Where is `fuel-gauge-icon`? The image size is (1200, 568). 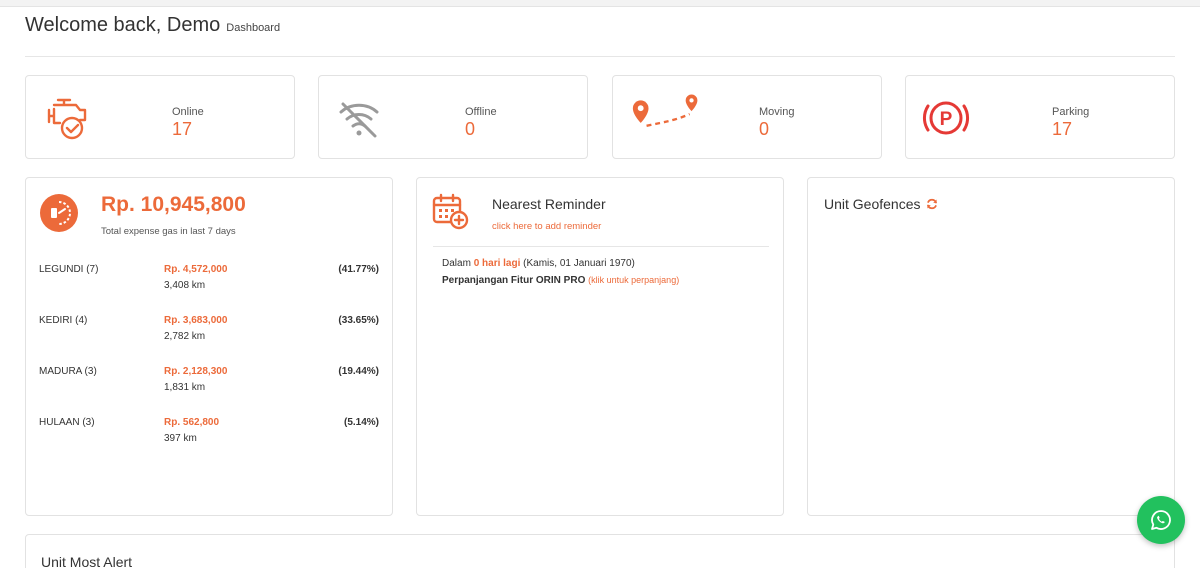 fuel-gauge-icon is located at coordinates (59, 213).